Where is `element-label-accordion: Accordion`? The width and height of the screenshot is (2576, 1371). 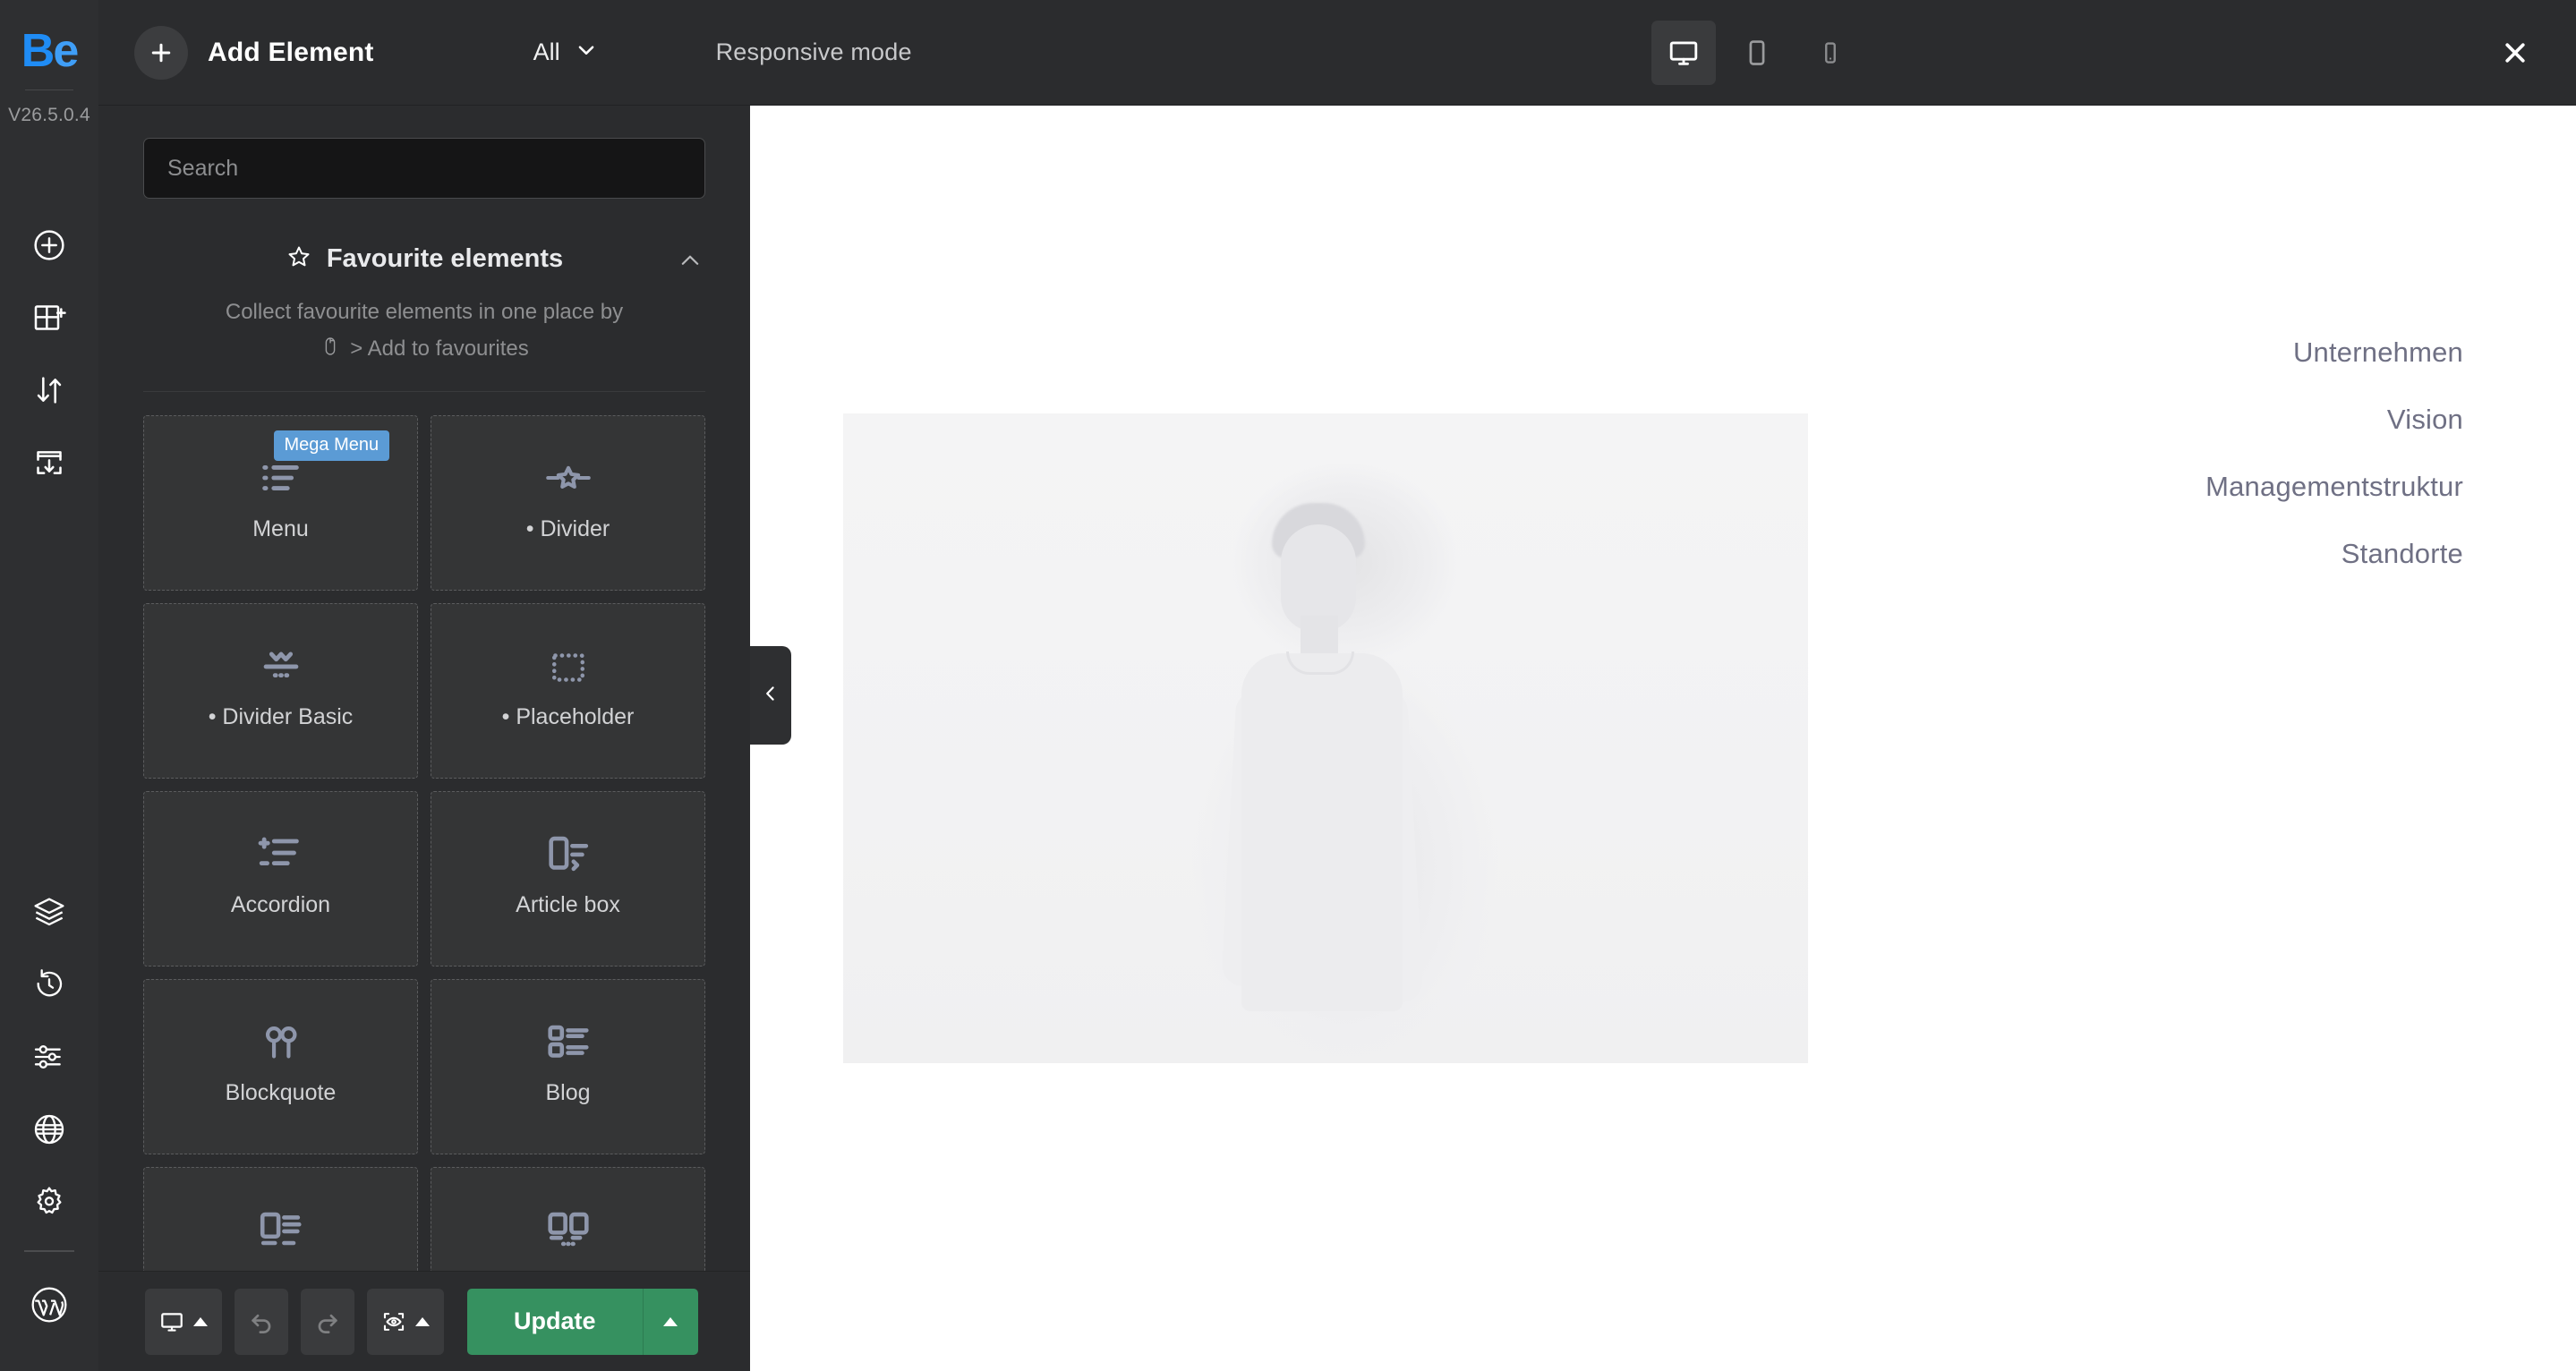 element-label-accordion: Accordion is located at coordinates (280, 904).